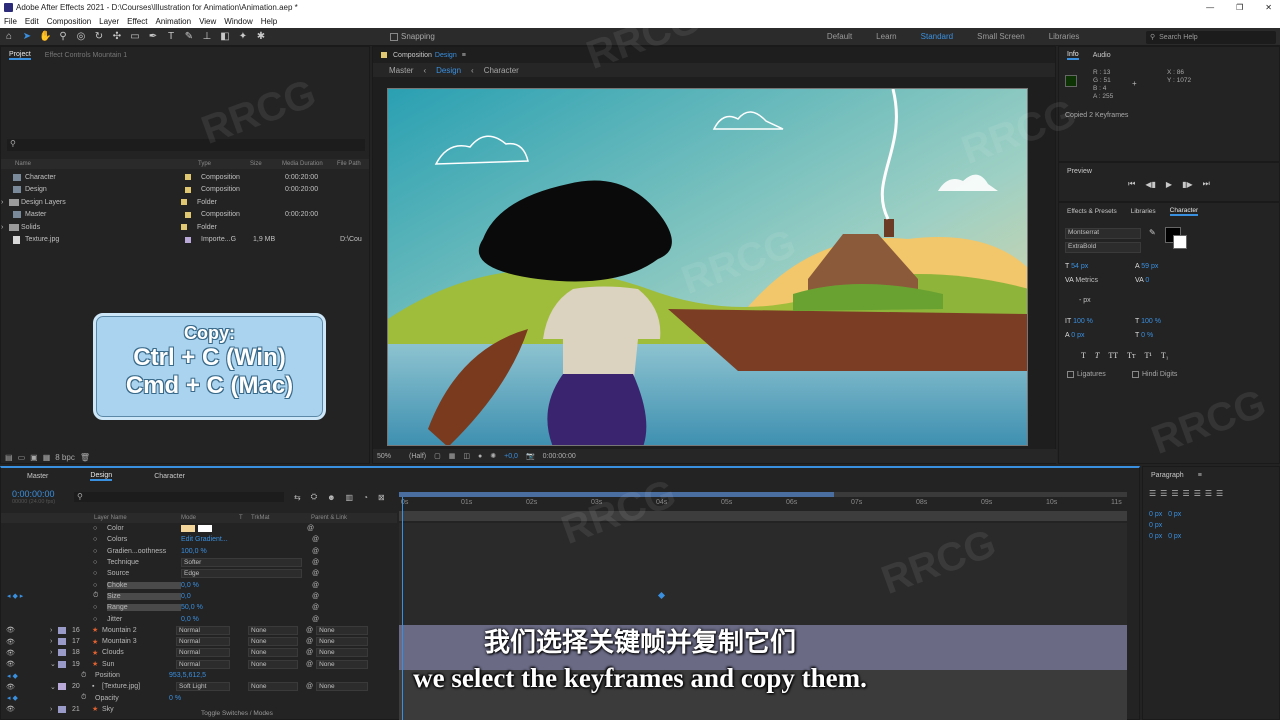  What do you see at coordinates (1211, 37) in the screenshot?
I see `search-help-input: ⚲ Search Help` at bounding box center [1211, 37].